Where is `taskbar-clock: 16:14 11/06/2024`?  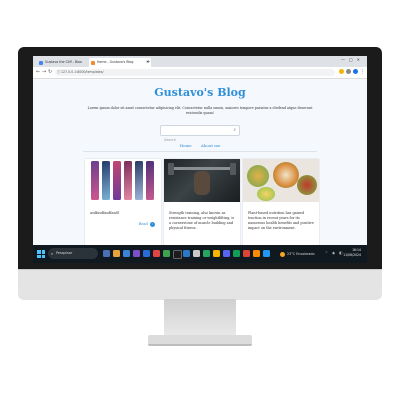 taskbar-clock: 16:14 11/06/2024 is located at coordinates (352, 252).